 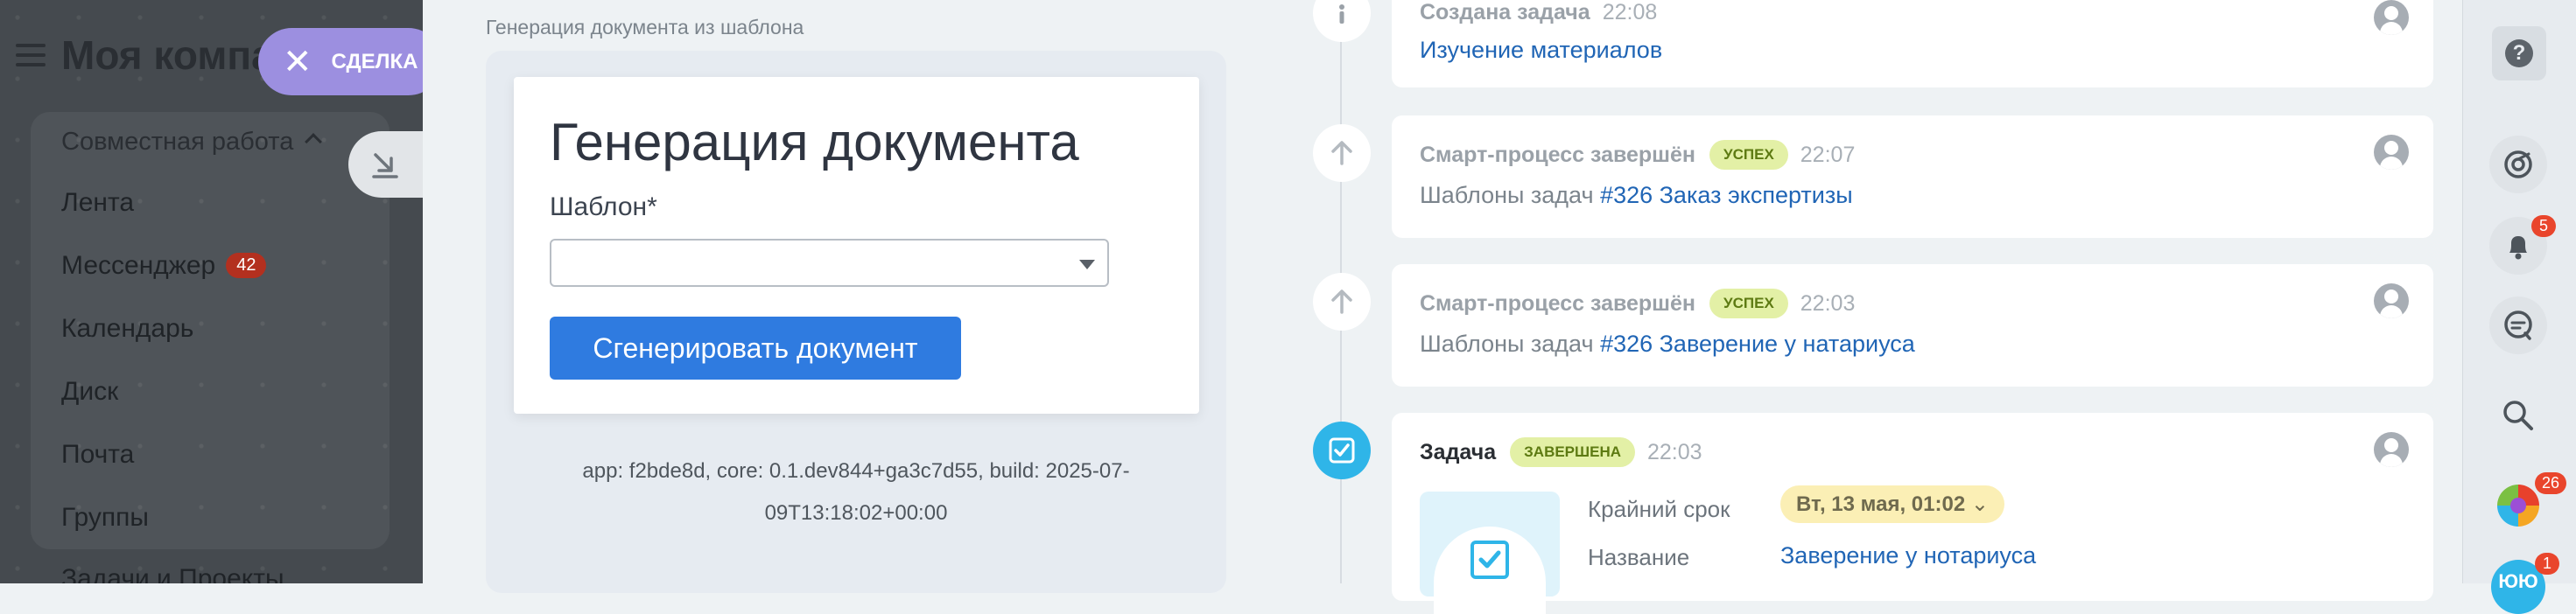 I want to click on chat-icon, so click(x=2518, y=325).